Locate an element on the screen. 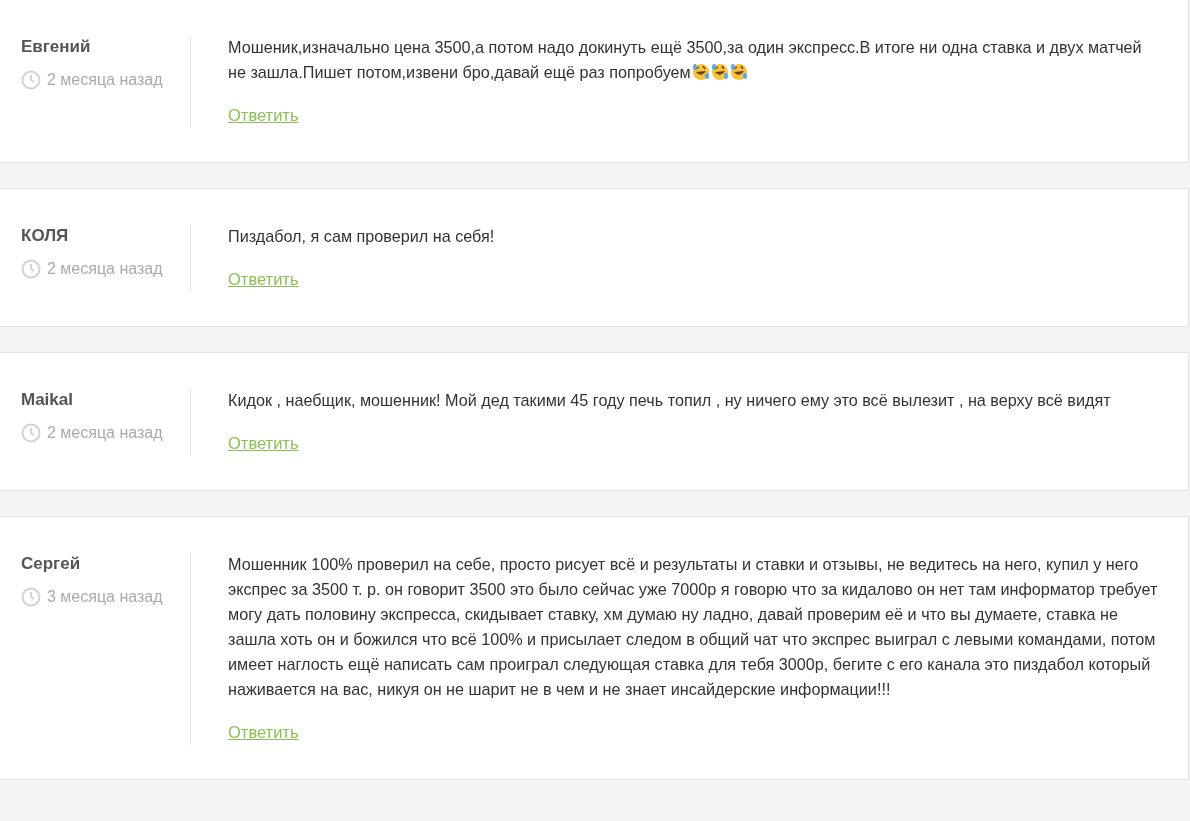 The height and width of the screenshot is (821, 1190). comment-text: Кидок , наебщик, мошенник! Мой дед такими 45 году печь топил , ну ничего ему это всё вылезит , на верху всё видят is located at coordinates (670, 400).